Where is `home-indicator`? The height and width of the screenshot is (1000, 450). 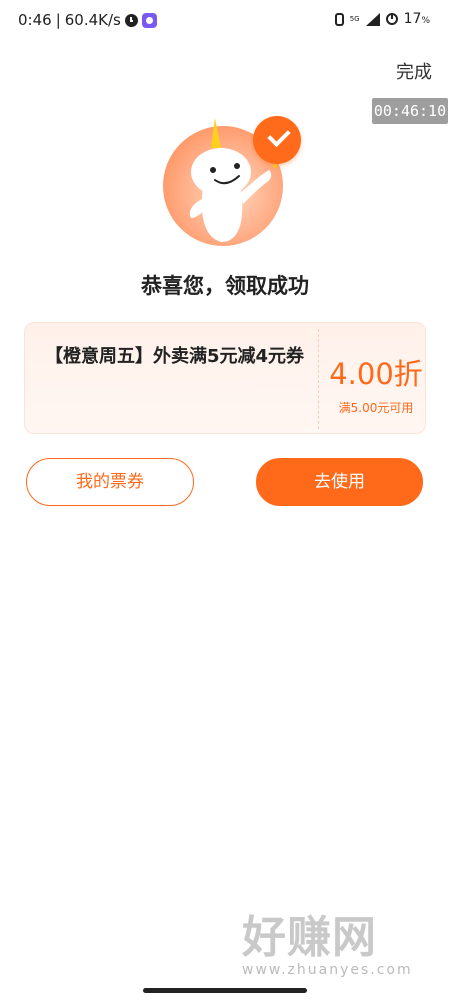 home-indicator is located at coordinates (225, 990).